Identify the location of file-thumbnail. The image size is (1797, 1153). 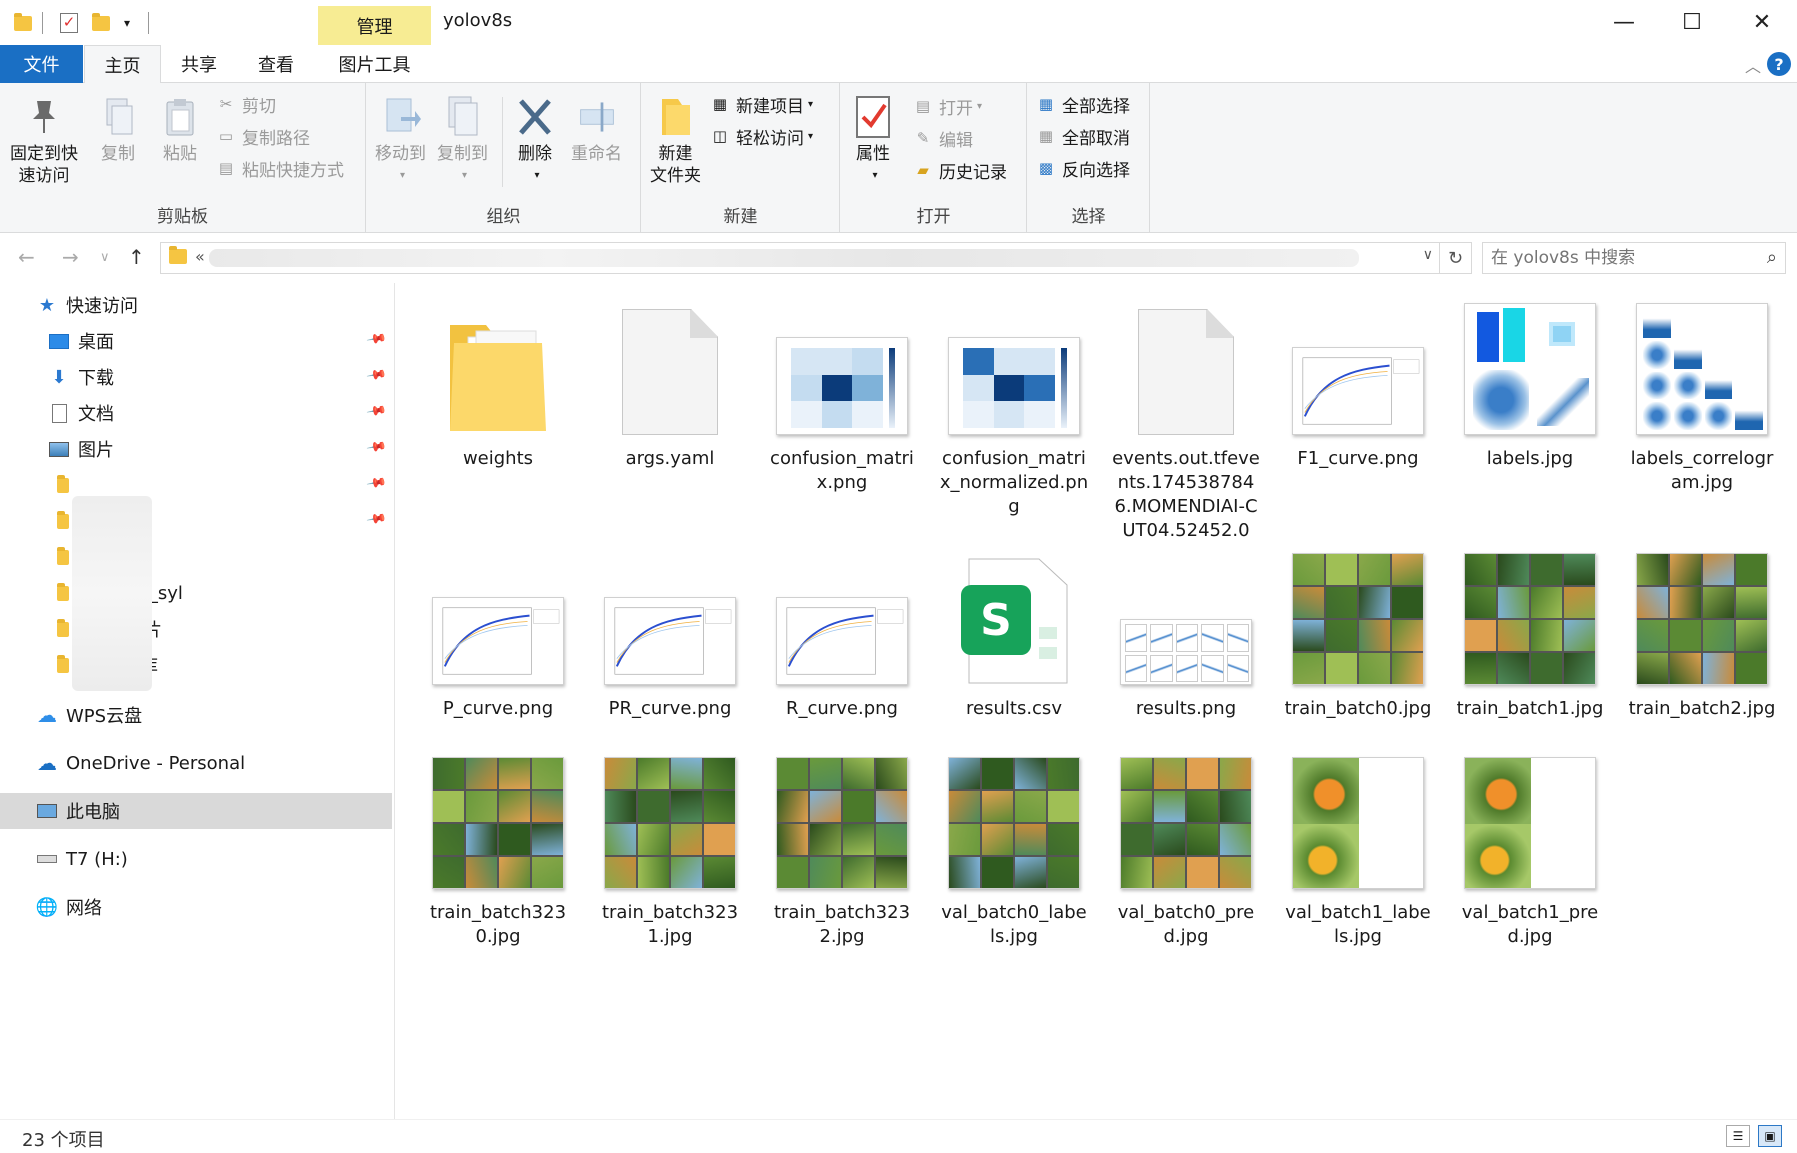
(1186, 365).